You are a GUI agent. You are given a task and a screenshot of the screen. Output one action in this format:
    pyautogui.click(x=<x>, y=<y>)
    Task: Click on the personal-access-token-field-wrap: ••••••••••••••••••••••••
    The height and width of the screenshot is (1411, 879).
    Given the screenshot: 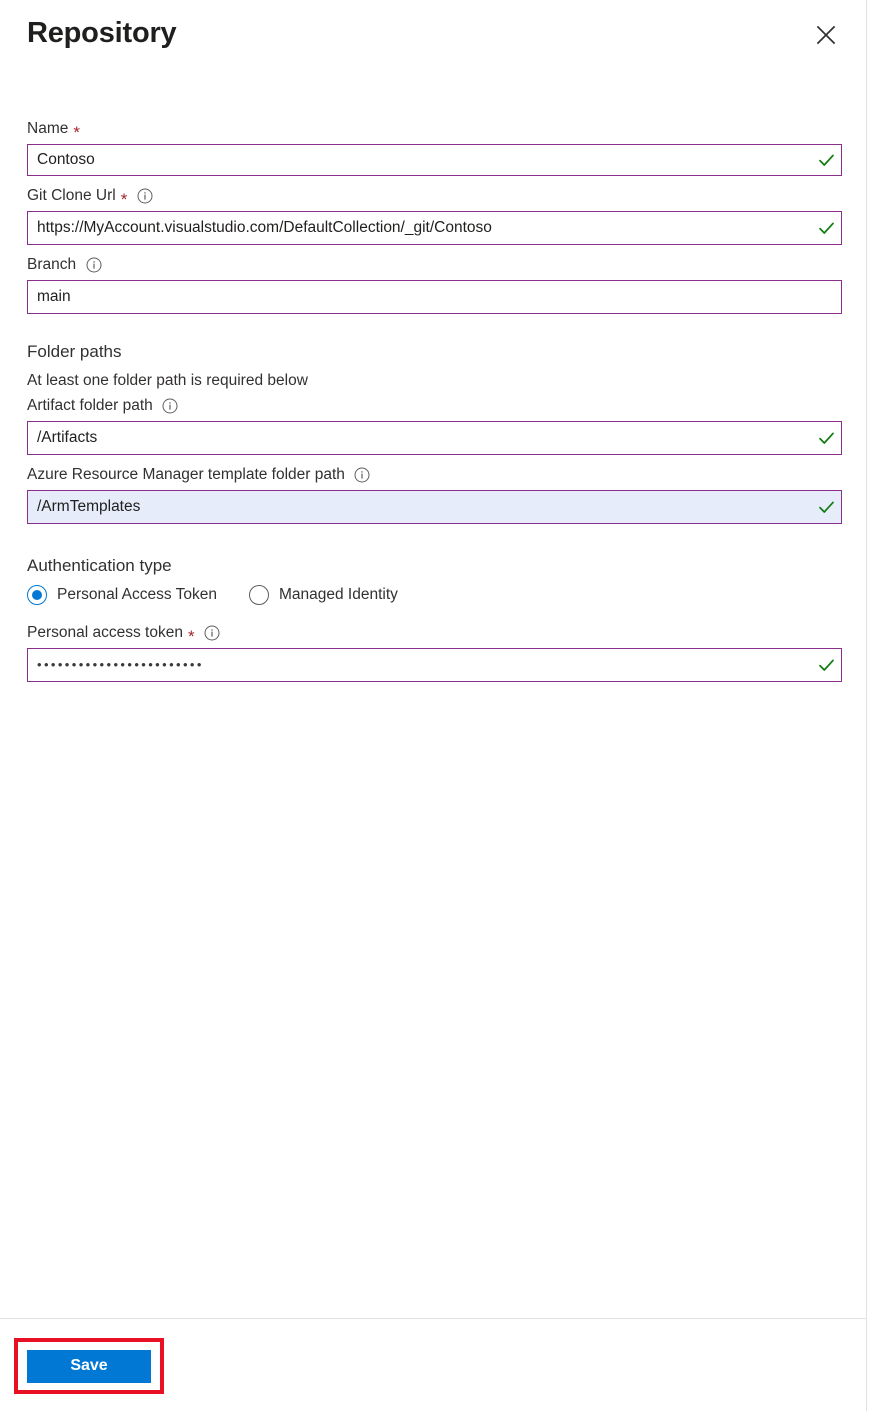 What is the action you would take?
    pyautogui.click(x=434, y=665)
    